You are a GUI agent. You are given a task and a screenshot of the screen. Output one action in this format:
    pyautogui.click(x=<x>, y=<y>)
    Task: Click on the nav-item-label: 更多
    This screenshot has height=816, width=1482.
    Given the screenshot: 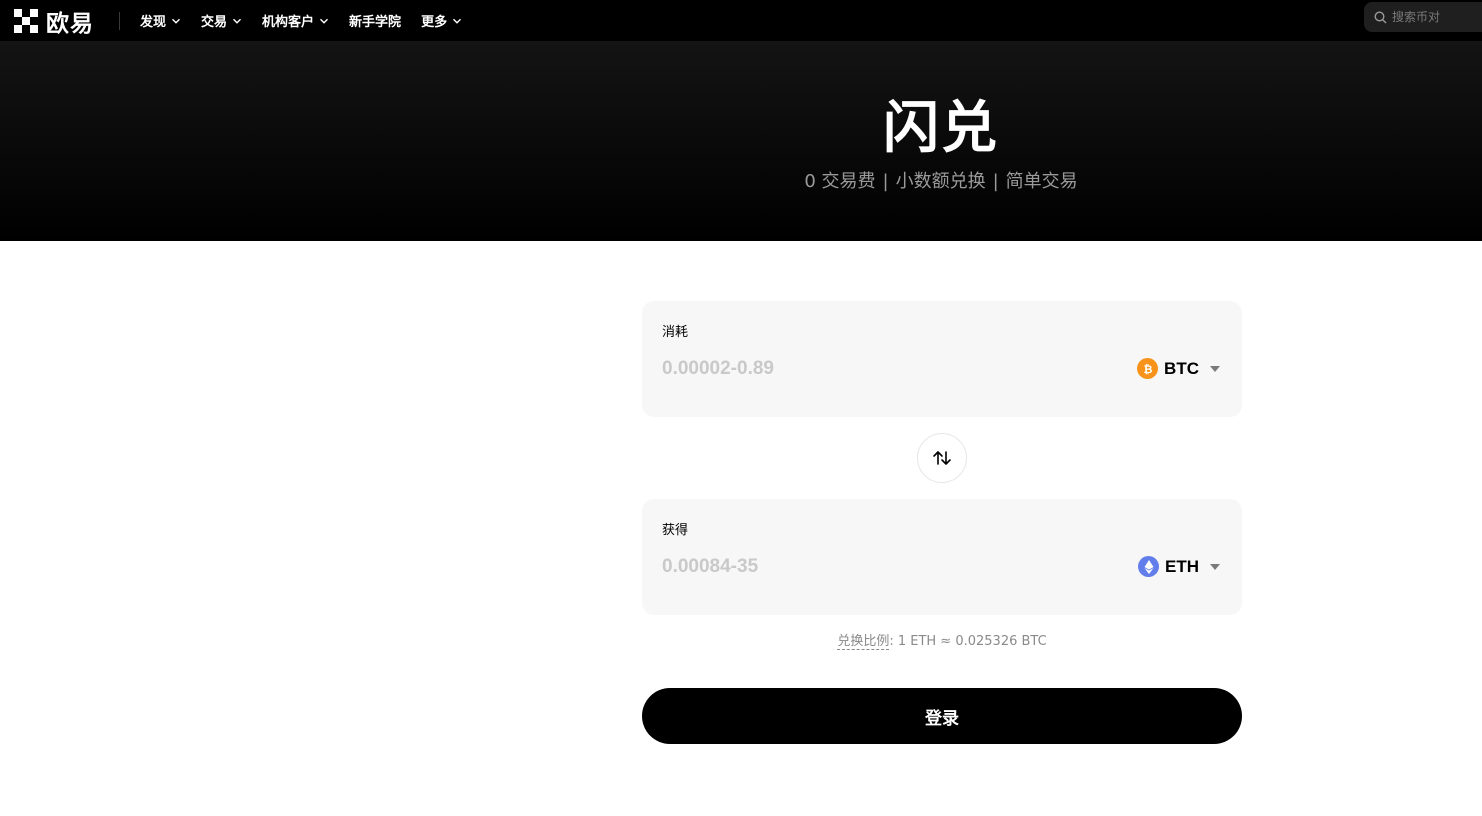 What is the action you would take?
    pyautogui.click(x=434, y=22)
    